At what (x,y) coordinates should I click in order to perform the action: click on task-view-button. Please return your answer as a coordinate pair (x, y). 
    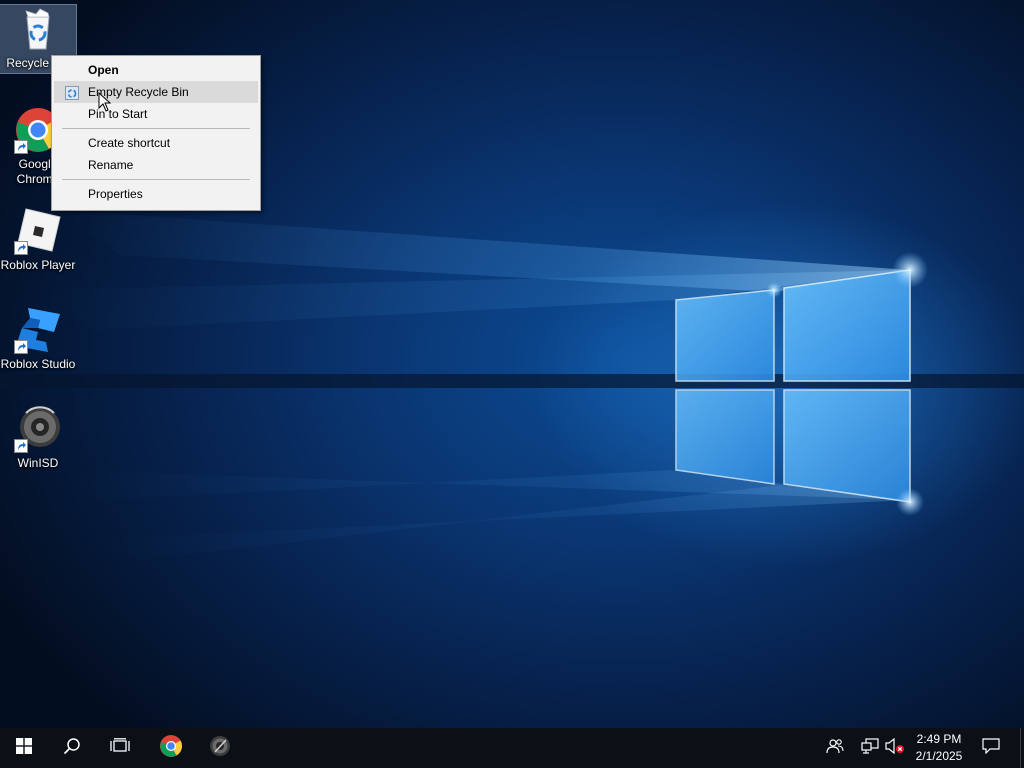
    Looking at the image, I should click on (120, 748).